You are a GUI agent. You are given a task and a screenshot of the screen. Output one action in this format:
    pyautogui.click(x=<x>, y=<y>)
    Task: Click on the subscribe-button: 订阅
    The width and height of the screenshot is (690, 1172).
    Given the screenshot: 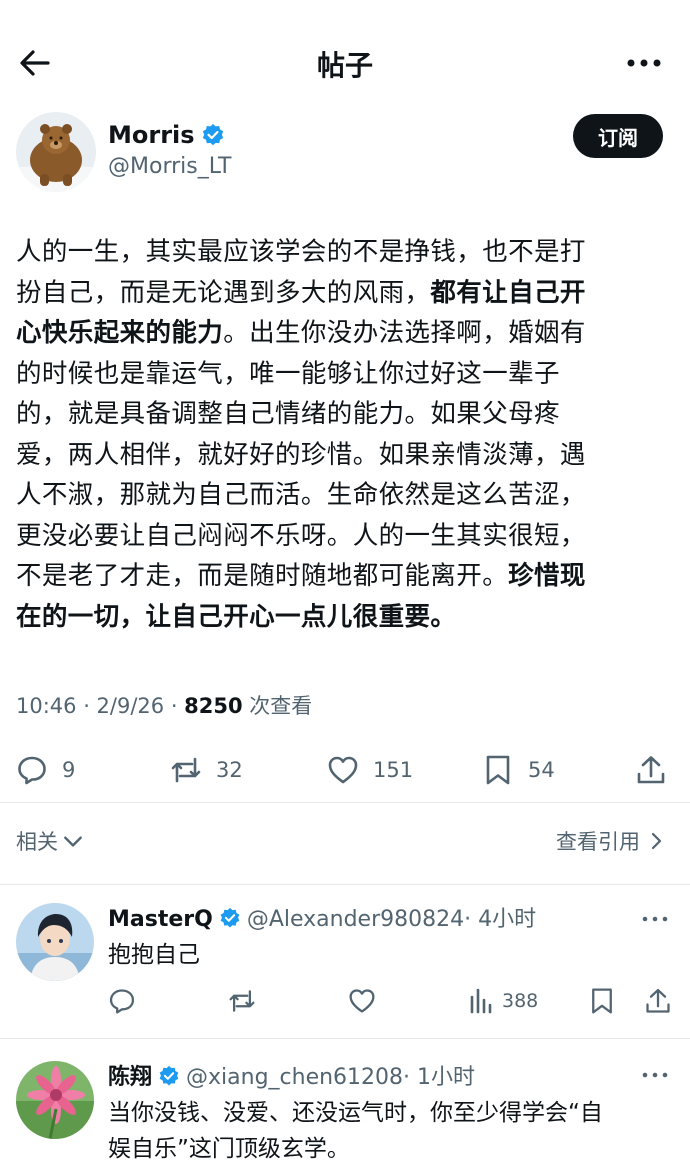 What is the action you would take?
    pyautogui.click(x=618, y=136)
    